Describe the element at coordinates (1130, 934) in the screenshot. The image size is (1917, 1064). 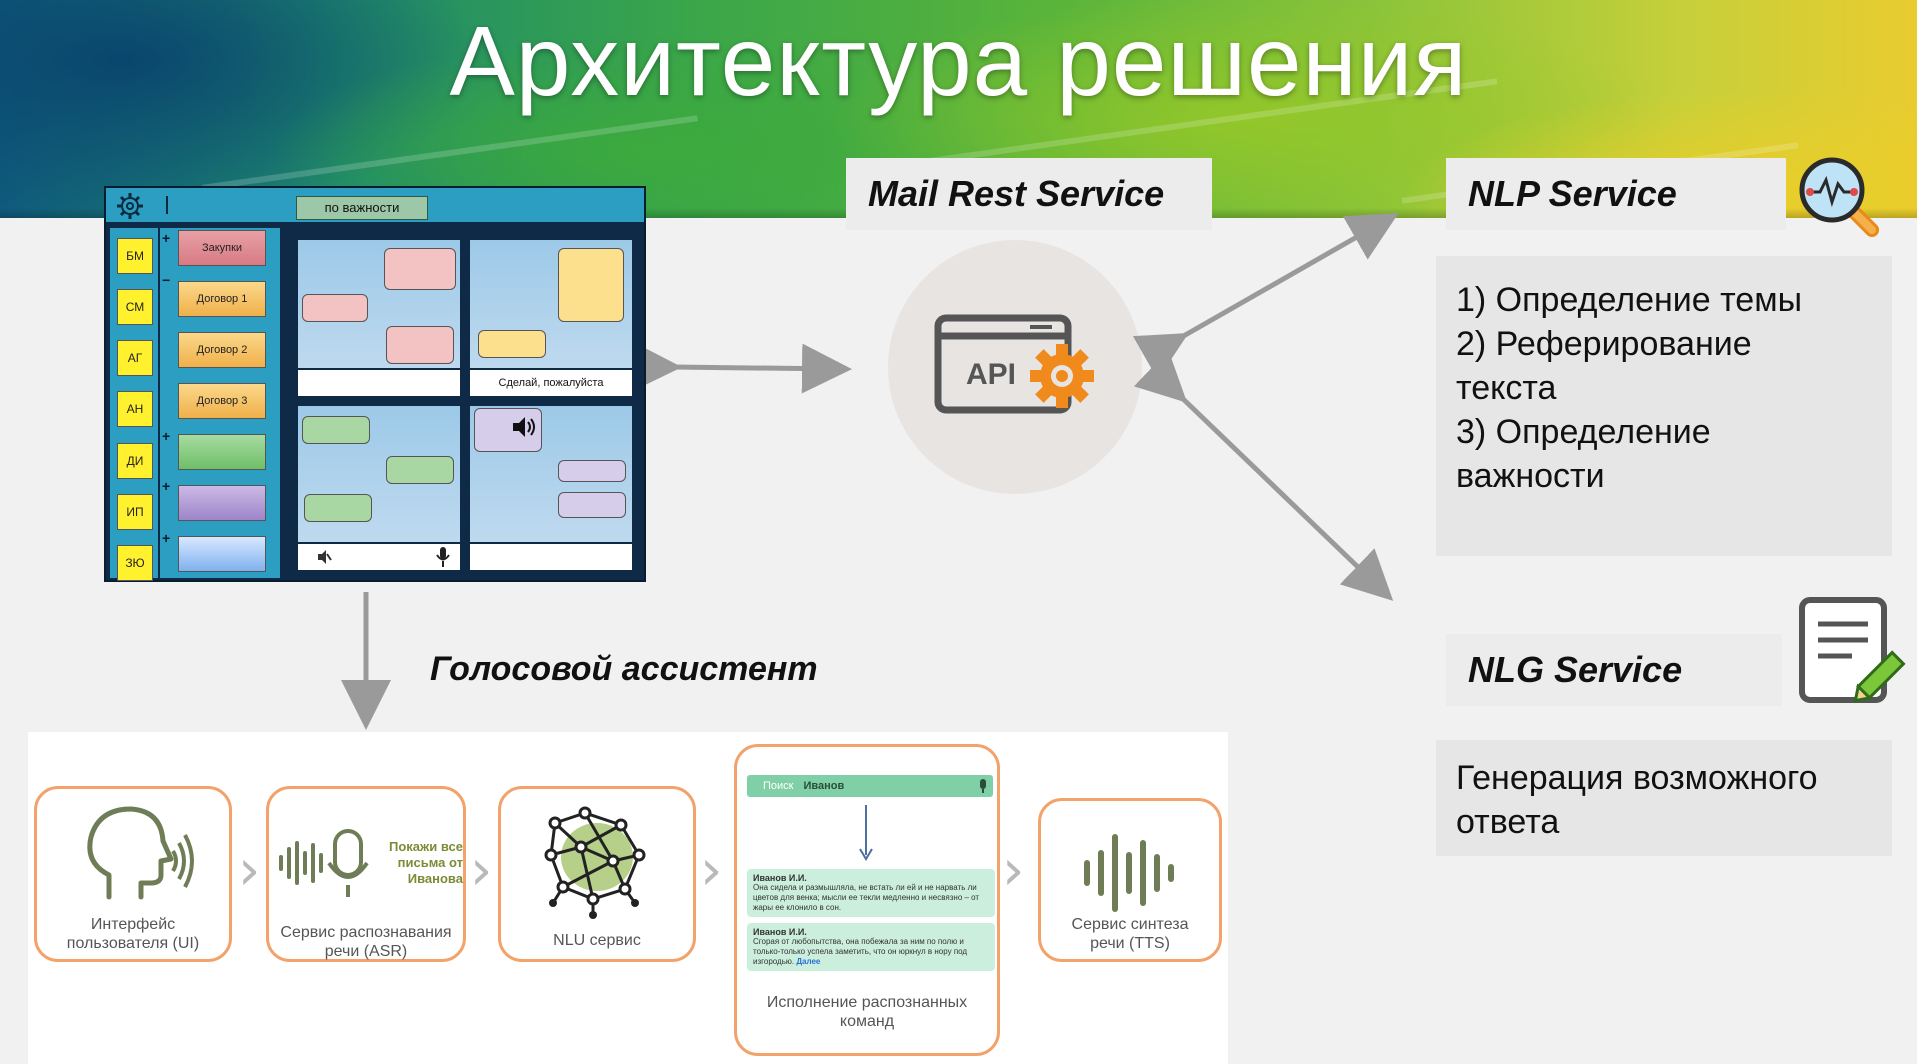
I see `step-caption: Сервис синтеза речи (TTS)` at that location.